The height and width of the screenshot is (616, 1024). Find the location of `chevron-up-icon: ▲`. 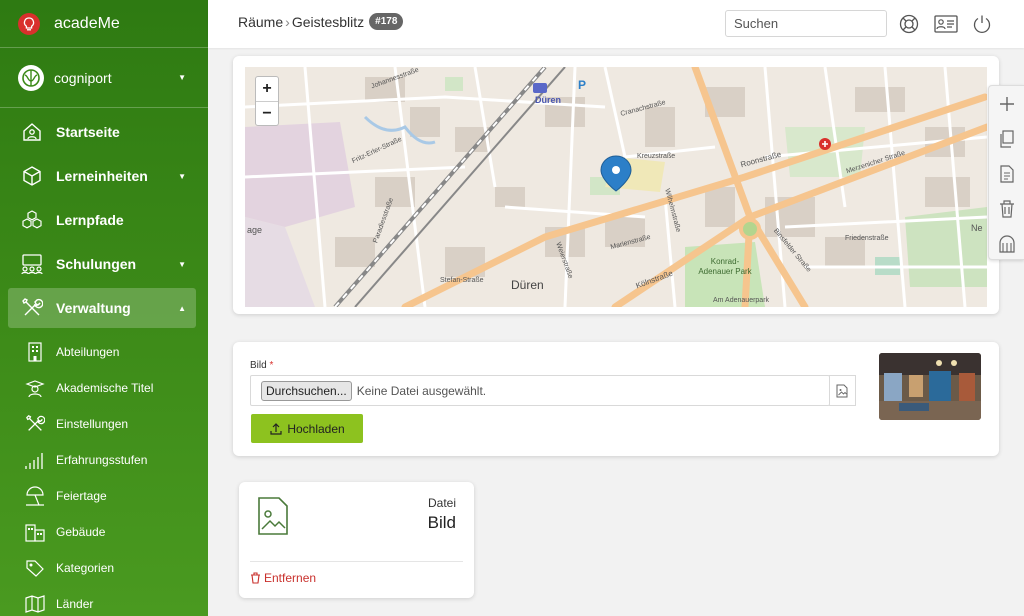

chevron-up-icon: ▲ is located at coordinates (182, 308).